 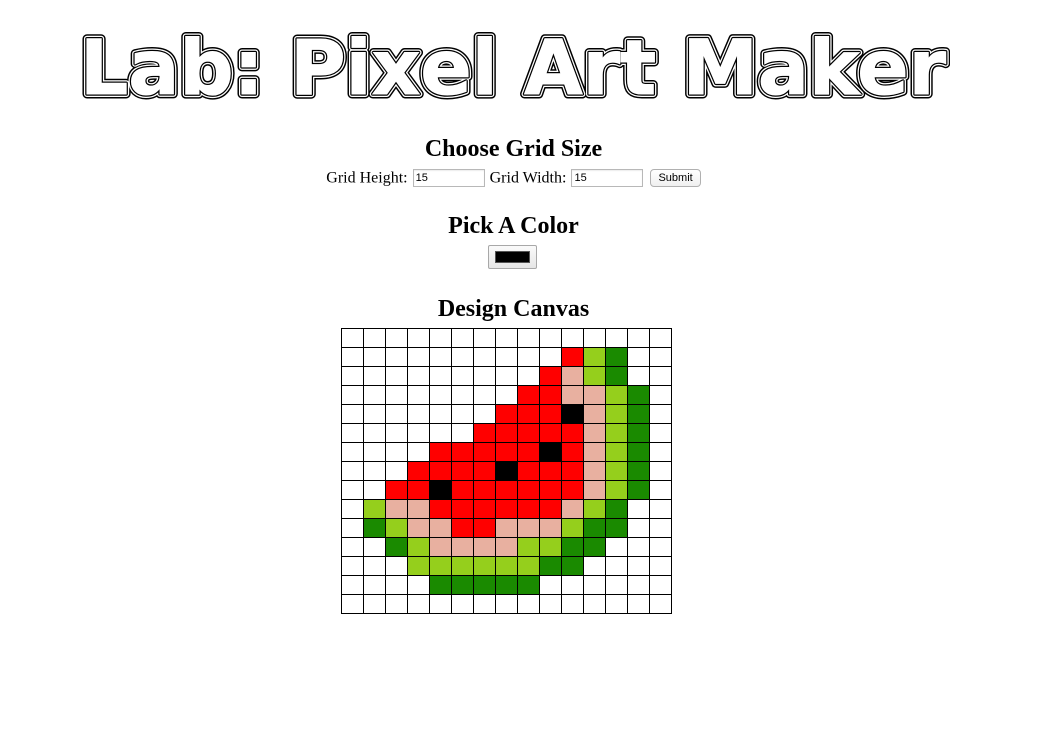 What do you see at coordinates (607, 178) in the screenshot?
I see `grid-width-input` at bounding box center [607, 178].